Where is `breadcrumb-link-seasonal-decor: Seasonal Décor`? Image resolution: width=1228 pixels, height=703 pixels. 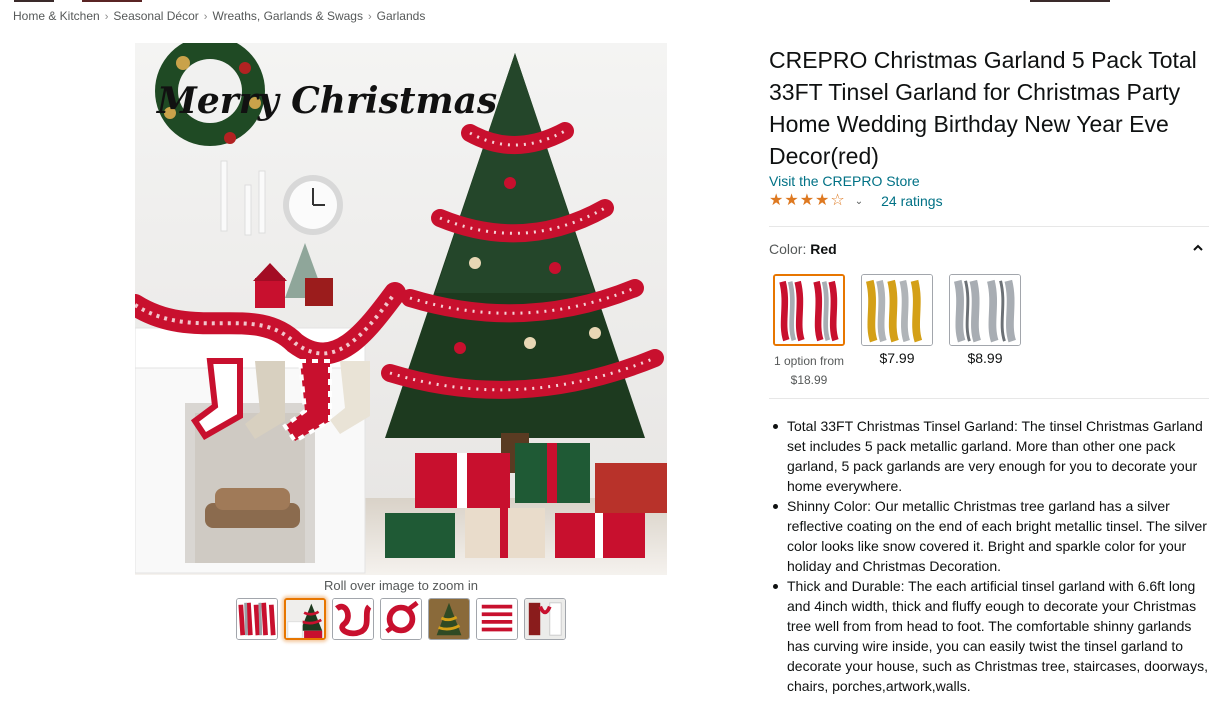 breadcrumb-link-seasonal-decor: Seasonal Décor is located at coordinates (155, 16).